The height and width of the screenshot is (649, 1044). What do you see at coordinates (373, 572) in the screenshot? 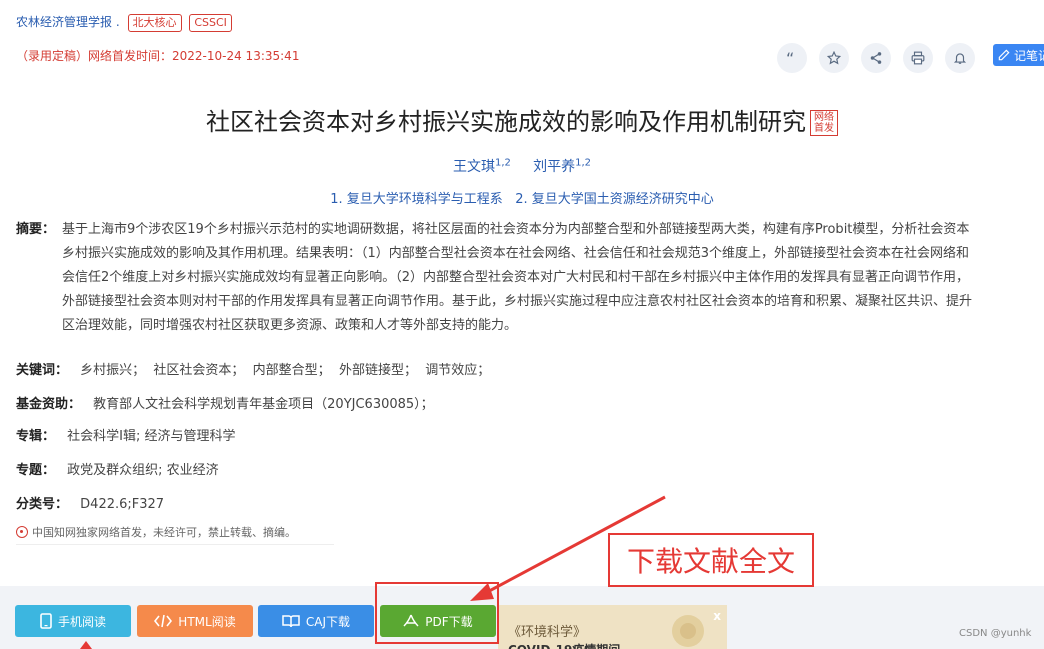
I see `annotation-arrow` at bounding box center [373, 572].